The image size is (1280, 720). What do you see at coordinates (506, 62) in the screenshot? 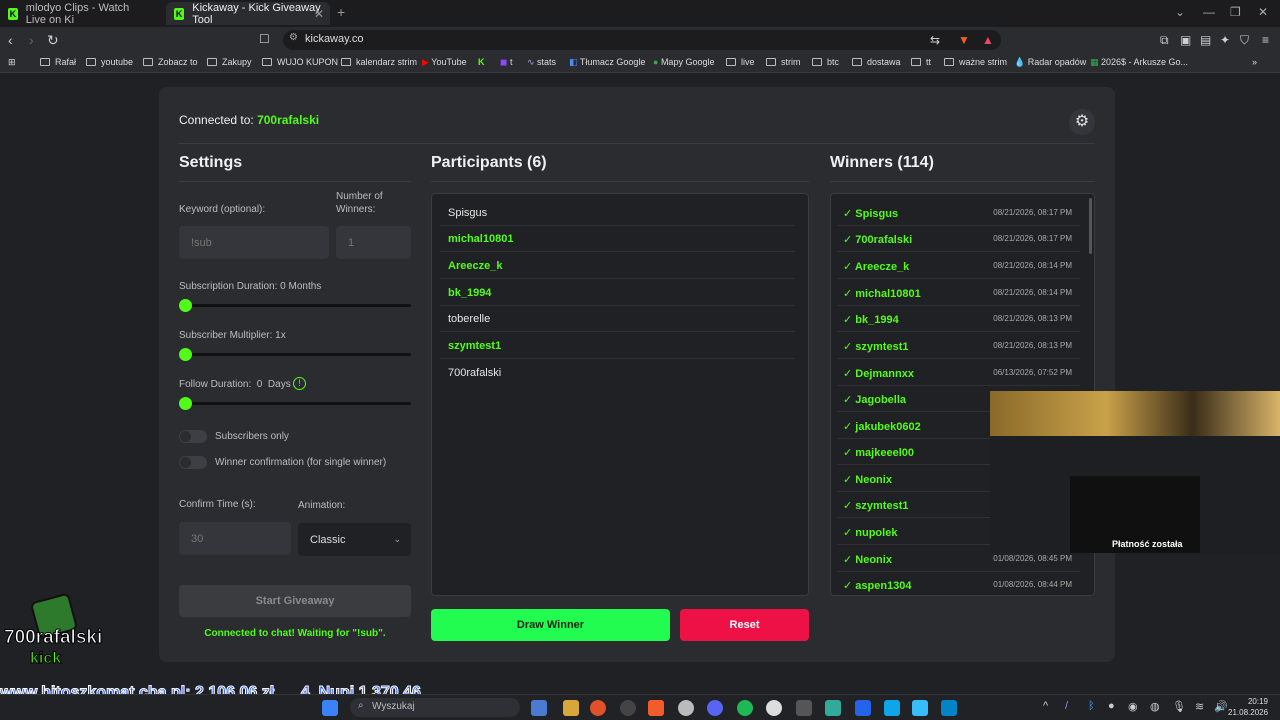
I see `bookmark-item: ◼ t` at bounding box center [506, 62].